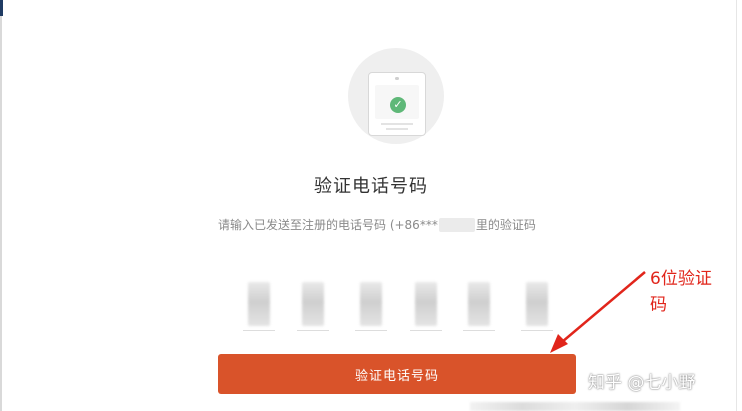  I want to click on watermark: 知乎 @七小野, so click(642, 383).